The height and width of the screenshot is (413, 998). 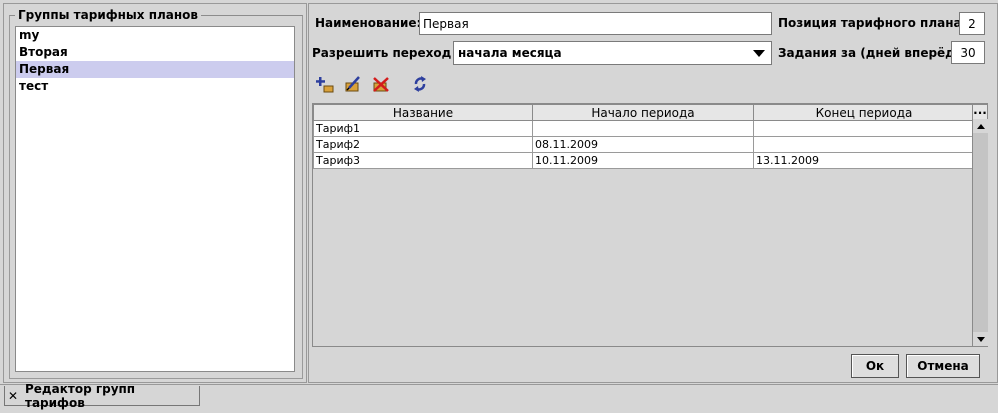 What do you see at coordinates (423, 160) in the screenshot?
I see `table-cell: Тариф3` at bounding box center [423, 160].